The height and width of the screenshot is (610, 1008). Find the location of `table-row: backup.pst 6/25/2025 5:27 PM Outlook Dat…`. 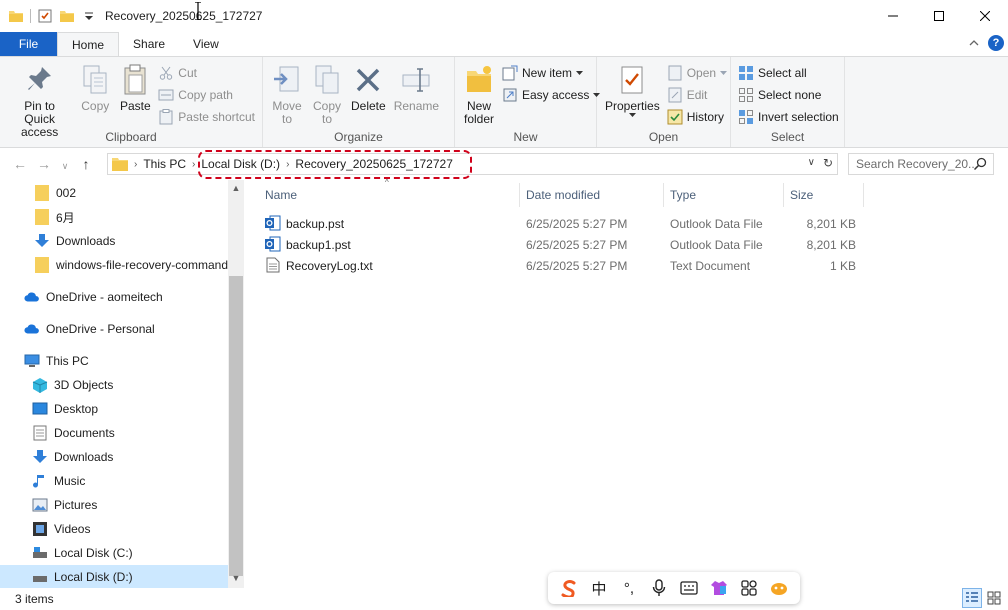

table-row: backup.pst 6/25/2025 5:27 PM Outlook Dat… is located at coordinates (562, 223).